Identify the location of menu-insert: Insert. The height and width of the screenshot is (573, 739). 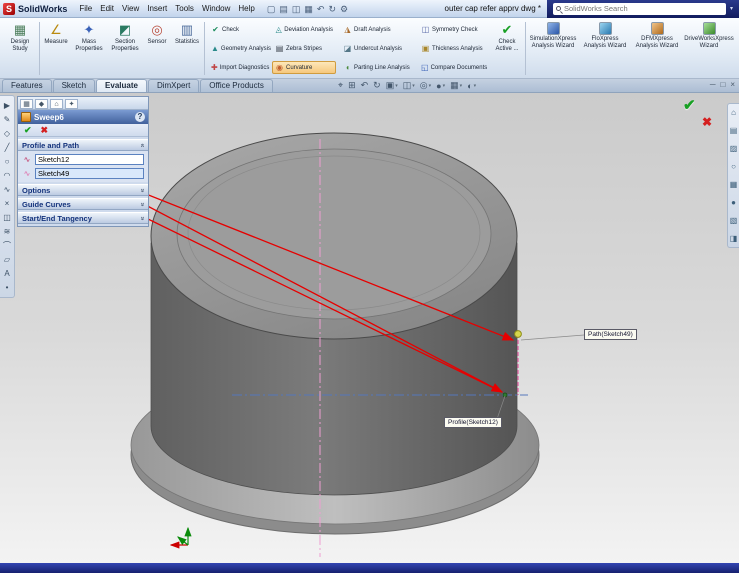
(157, 8).